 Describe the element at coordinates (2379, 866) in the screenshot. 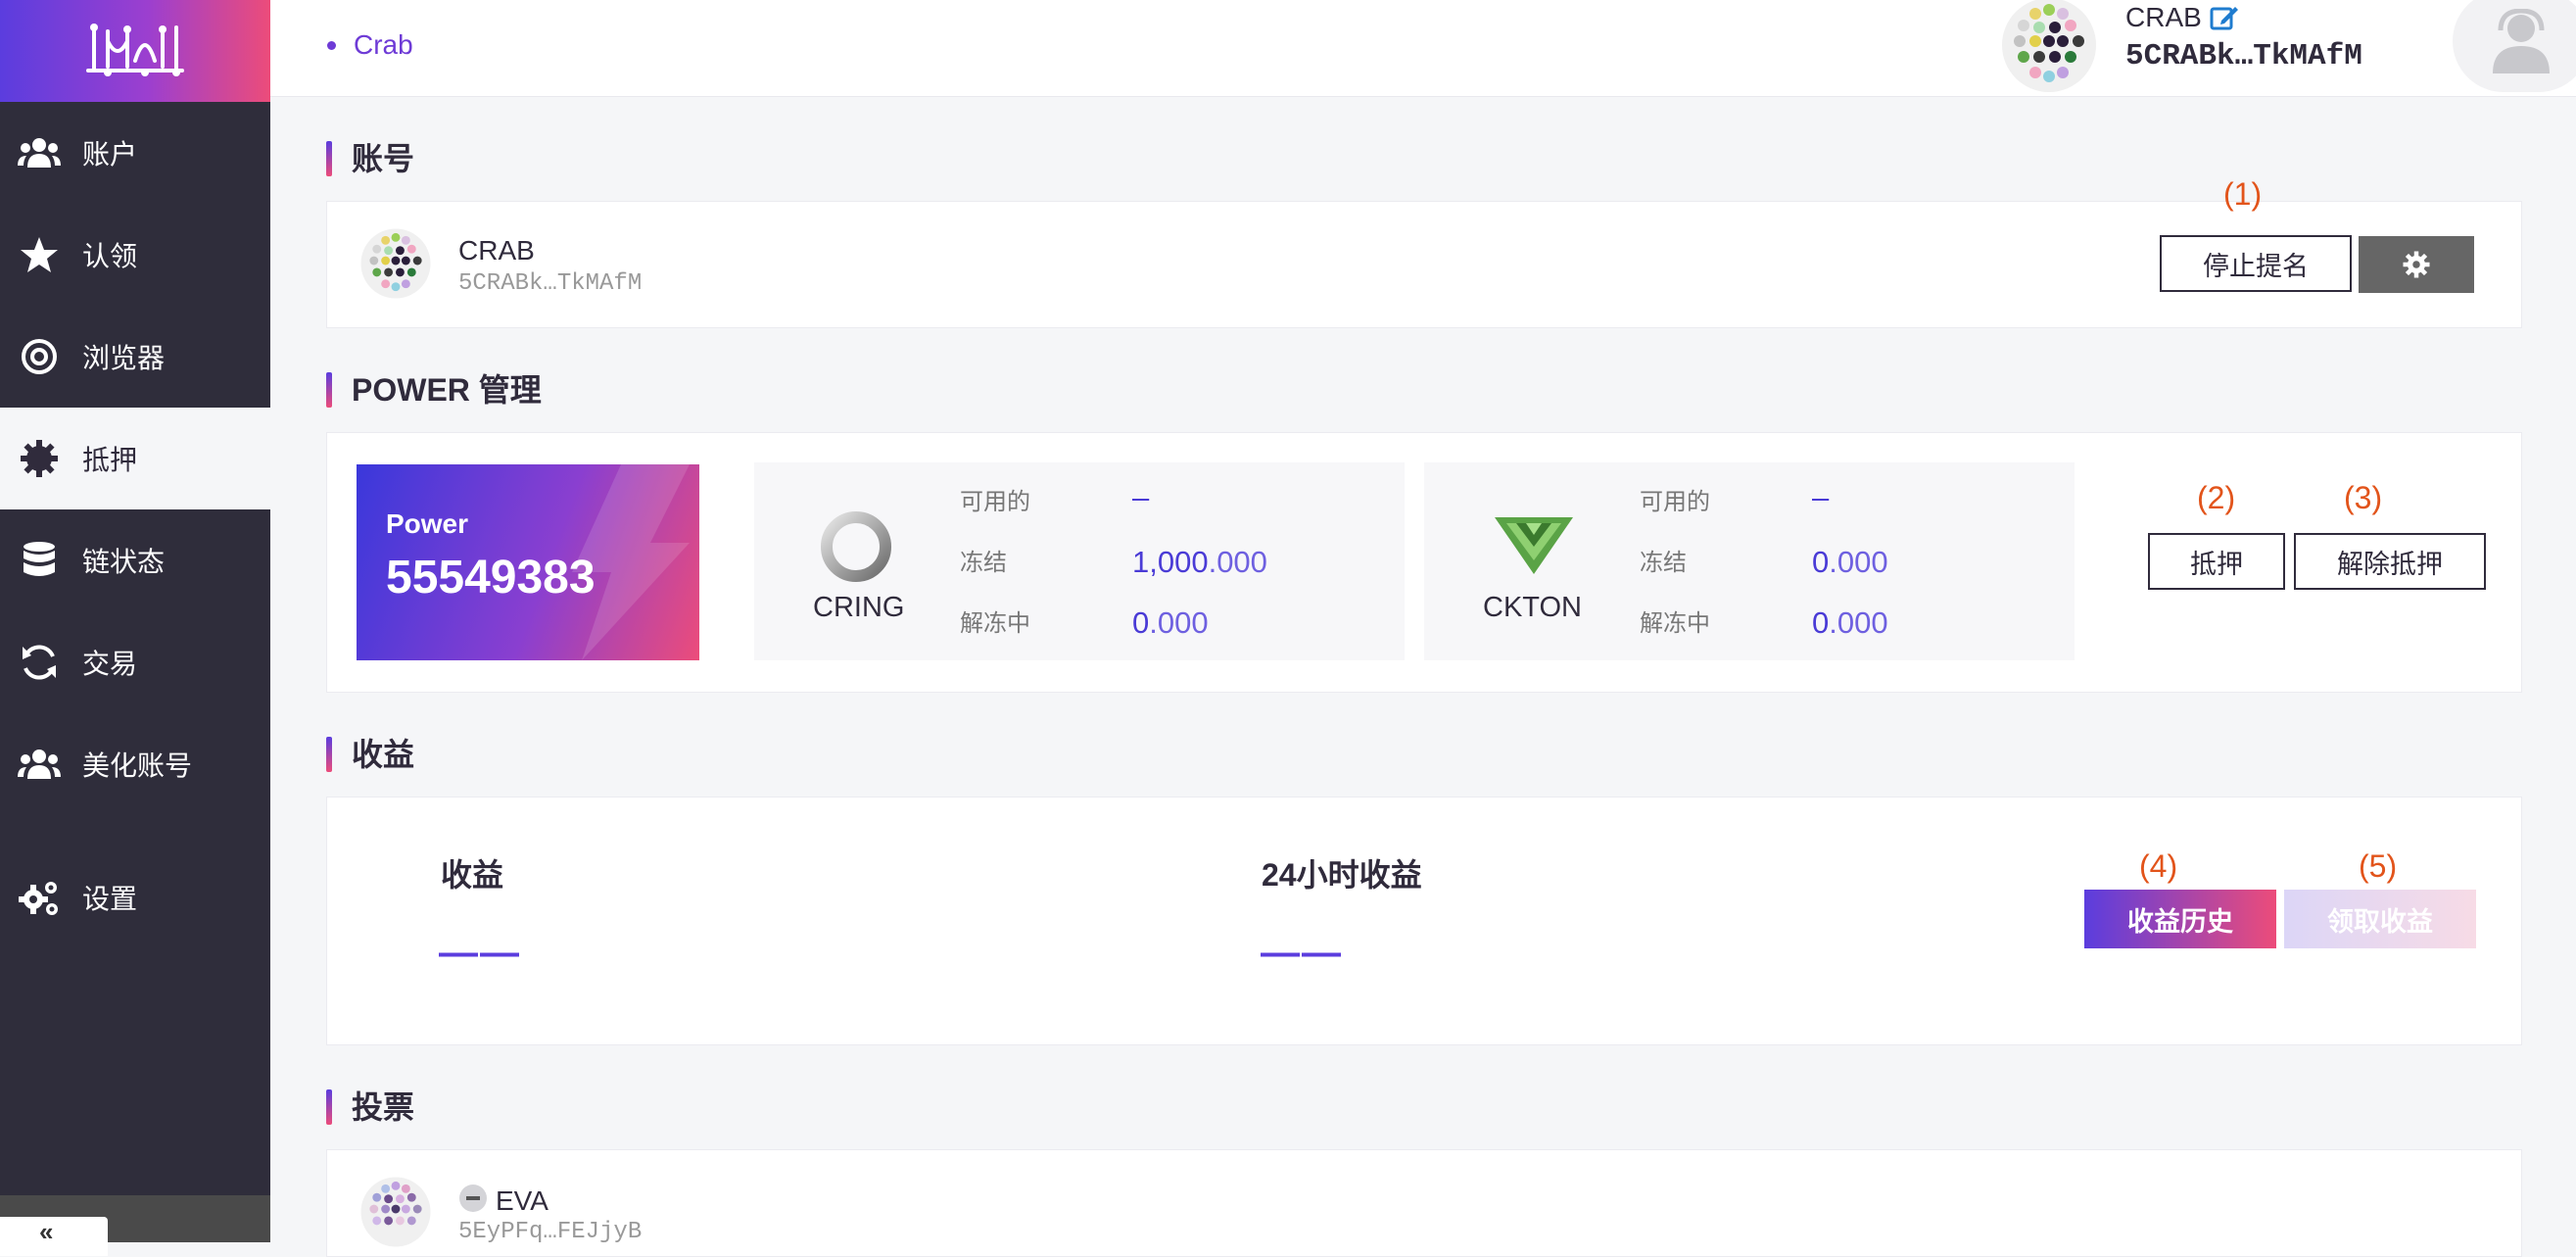

I see `annotation-5: (5)` at that location.